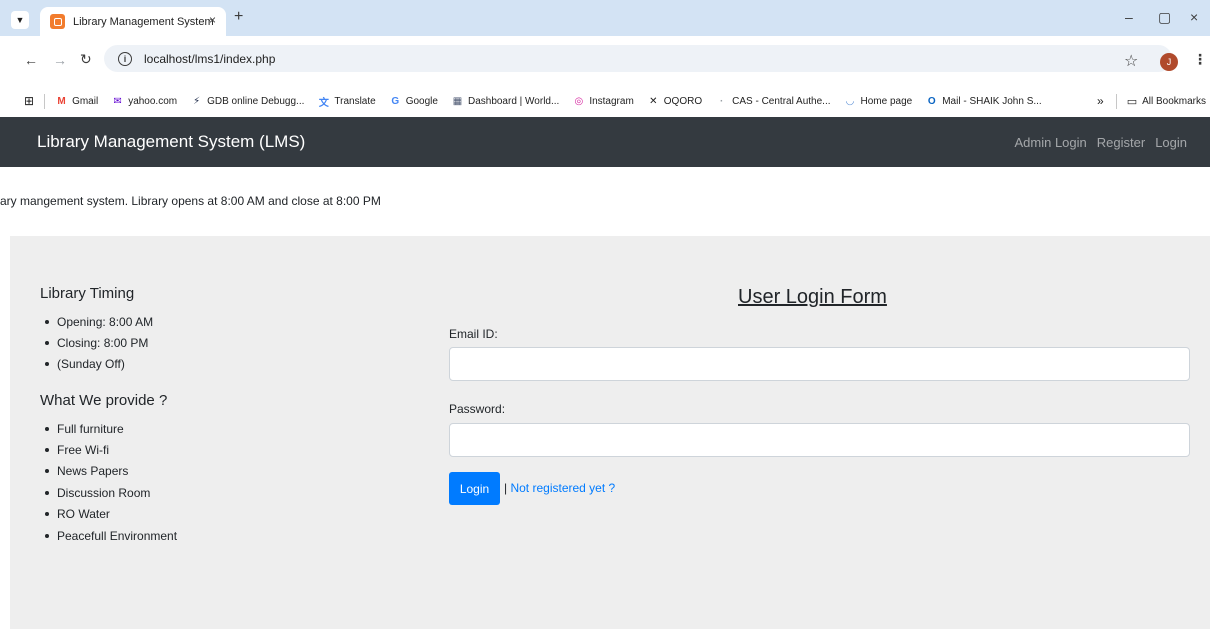  Describe the element at coordinates (104, 492) in the screenshot. I see `list-item-label: Discussion Room` at that location.